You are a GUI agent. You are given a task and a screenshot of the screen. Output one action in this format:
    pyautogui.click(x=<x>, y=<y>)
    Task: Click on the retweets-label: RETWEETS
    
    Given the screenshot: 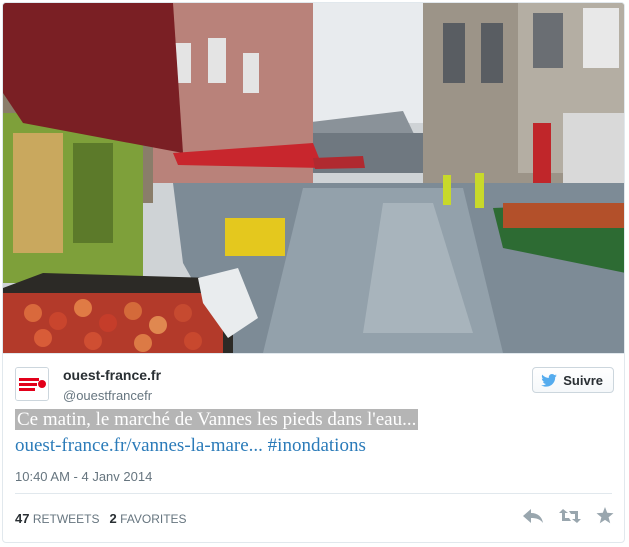 What is the action you would take?
    pyautogui.click(x=66, y=519)
    